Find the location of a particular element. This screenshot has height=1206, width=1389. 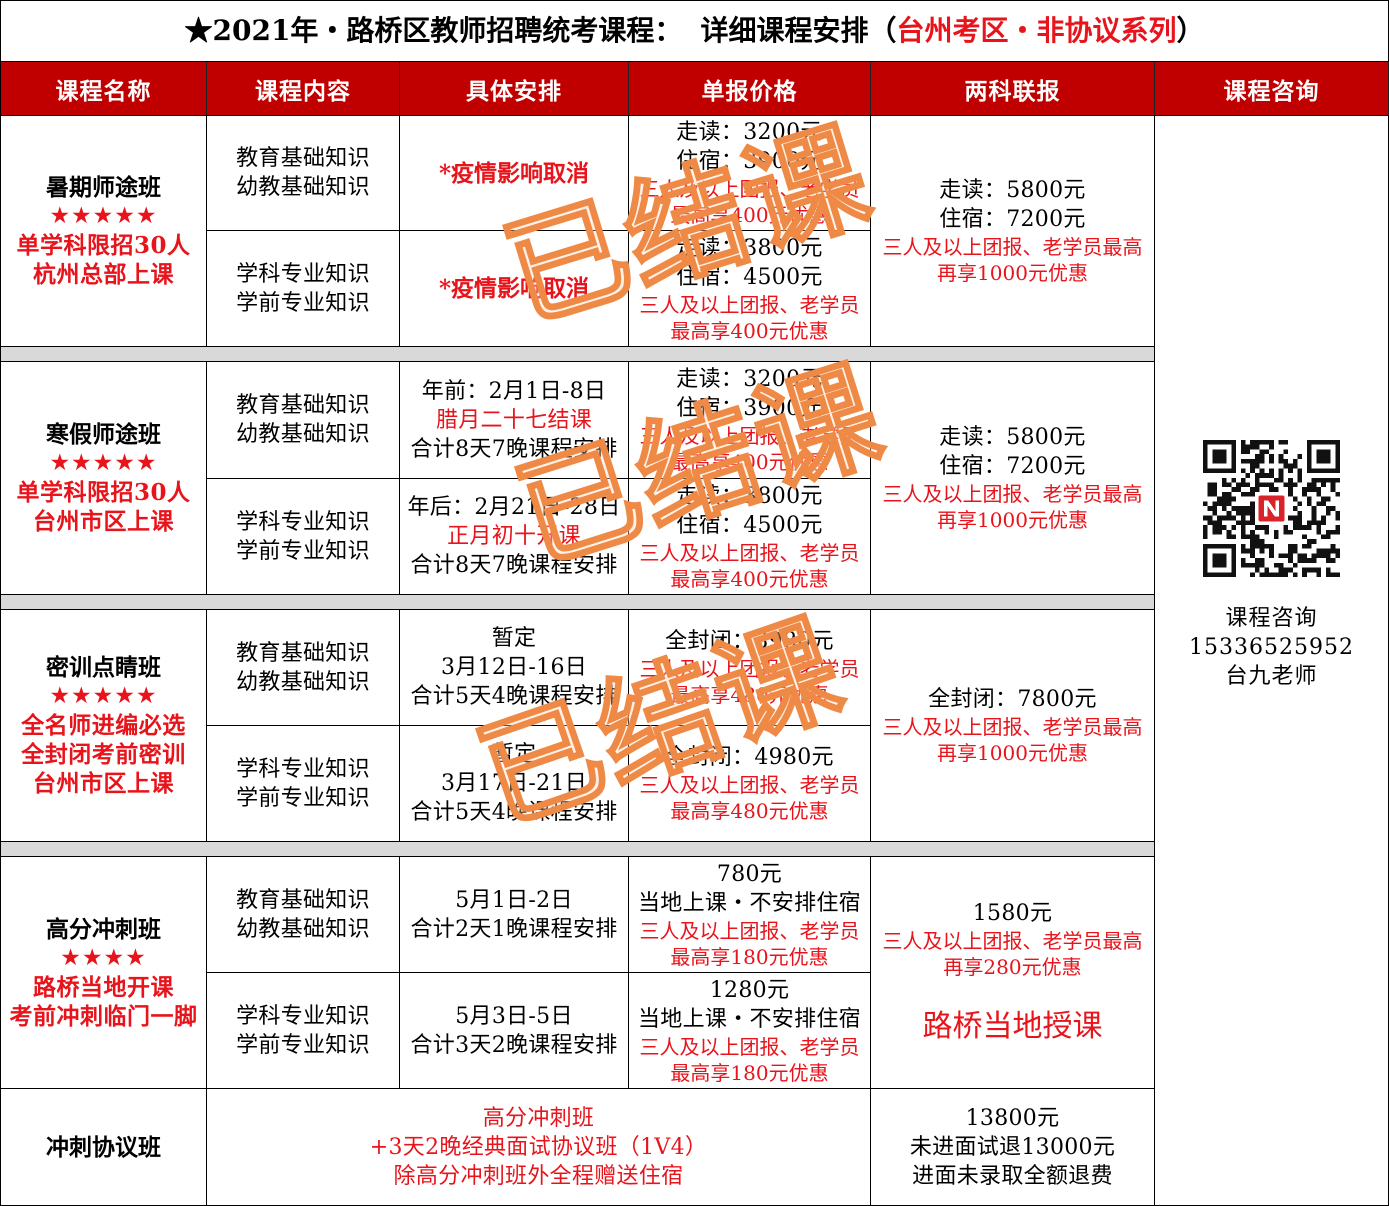

course-note: 杭州总部上课 is located at coordinates (103, 274).